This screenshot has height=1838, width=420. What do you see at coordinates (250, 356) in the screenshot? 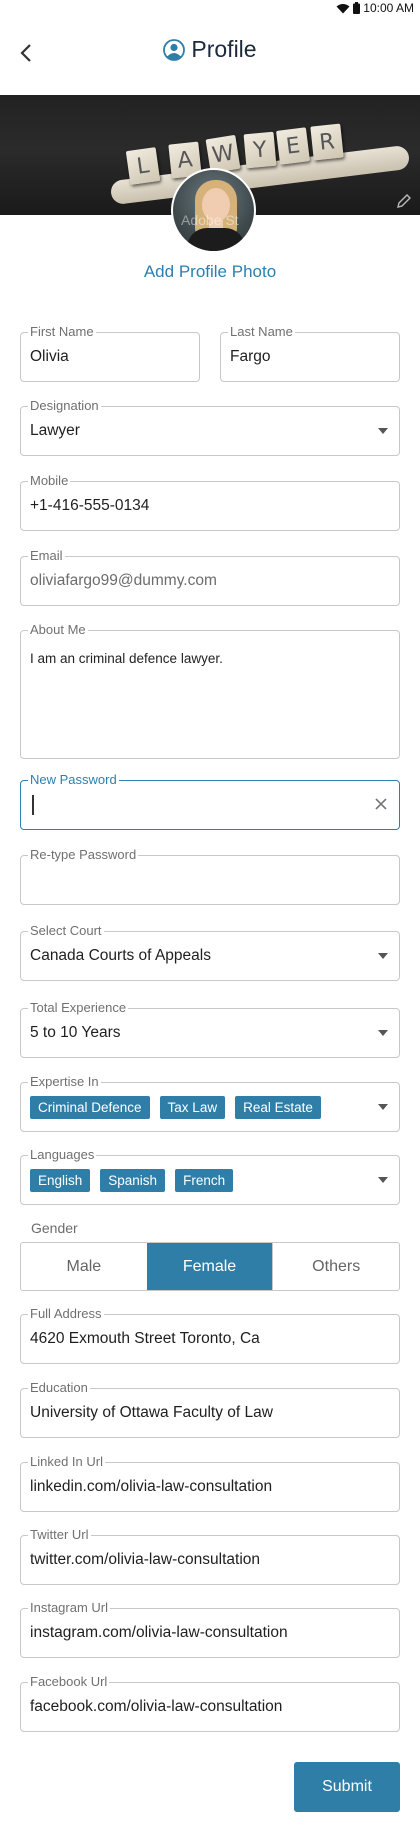
I see `last-name-value: Fargo` at bounding box center [250, 356].